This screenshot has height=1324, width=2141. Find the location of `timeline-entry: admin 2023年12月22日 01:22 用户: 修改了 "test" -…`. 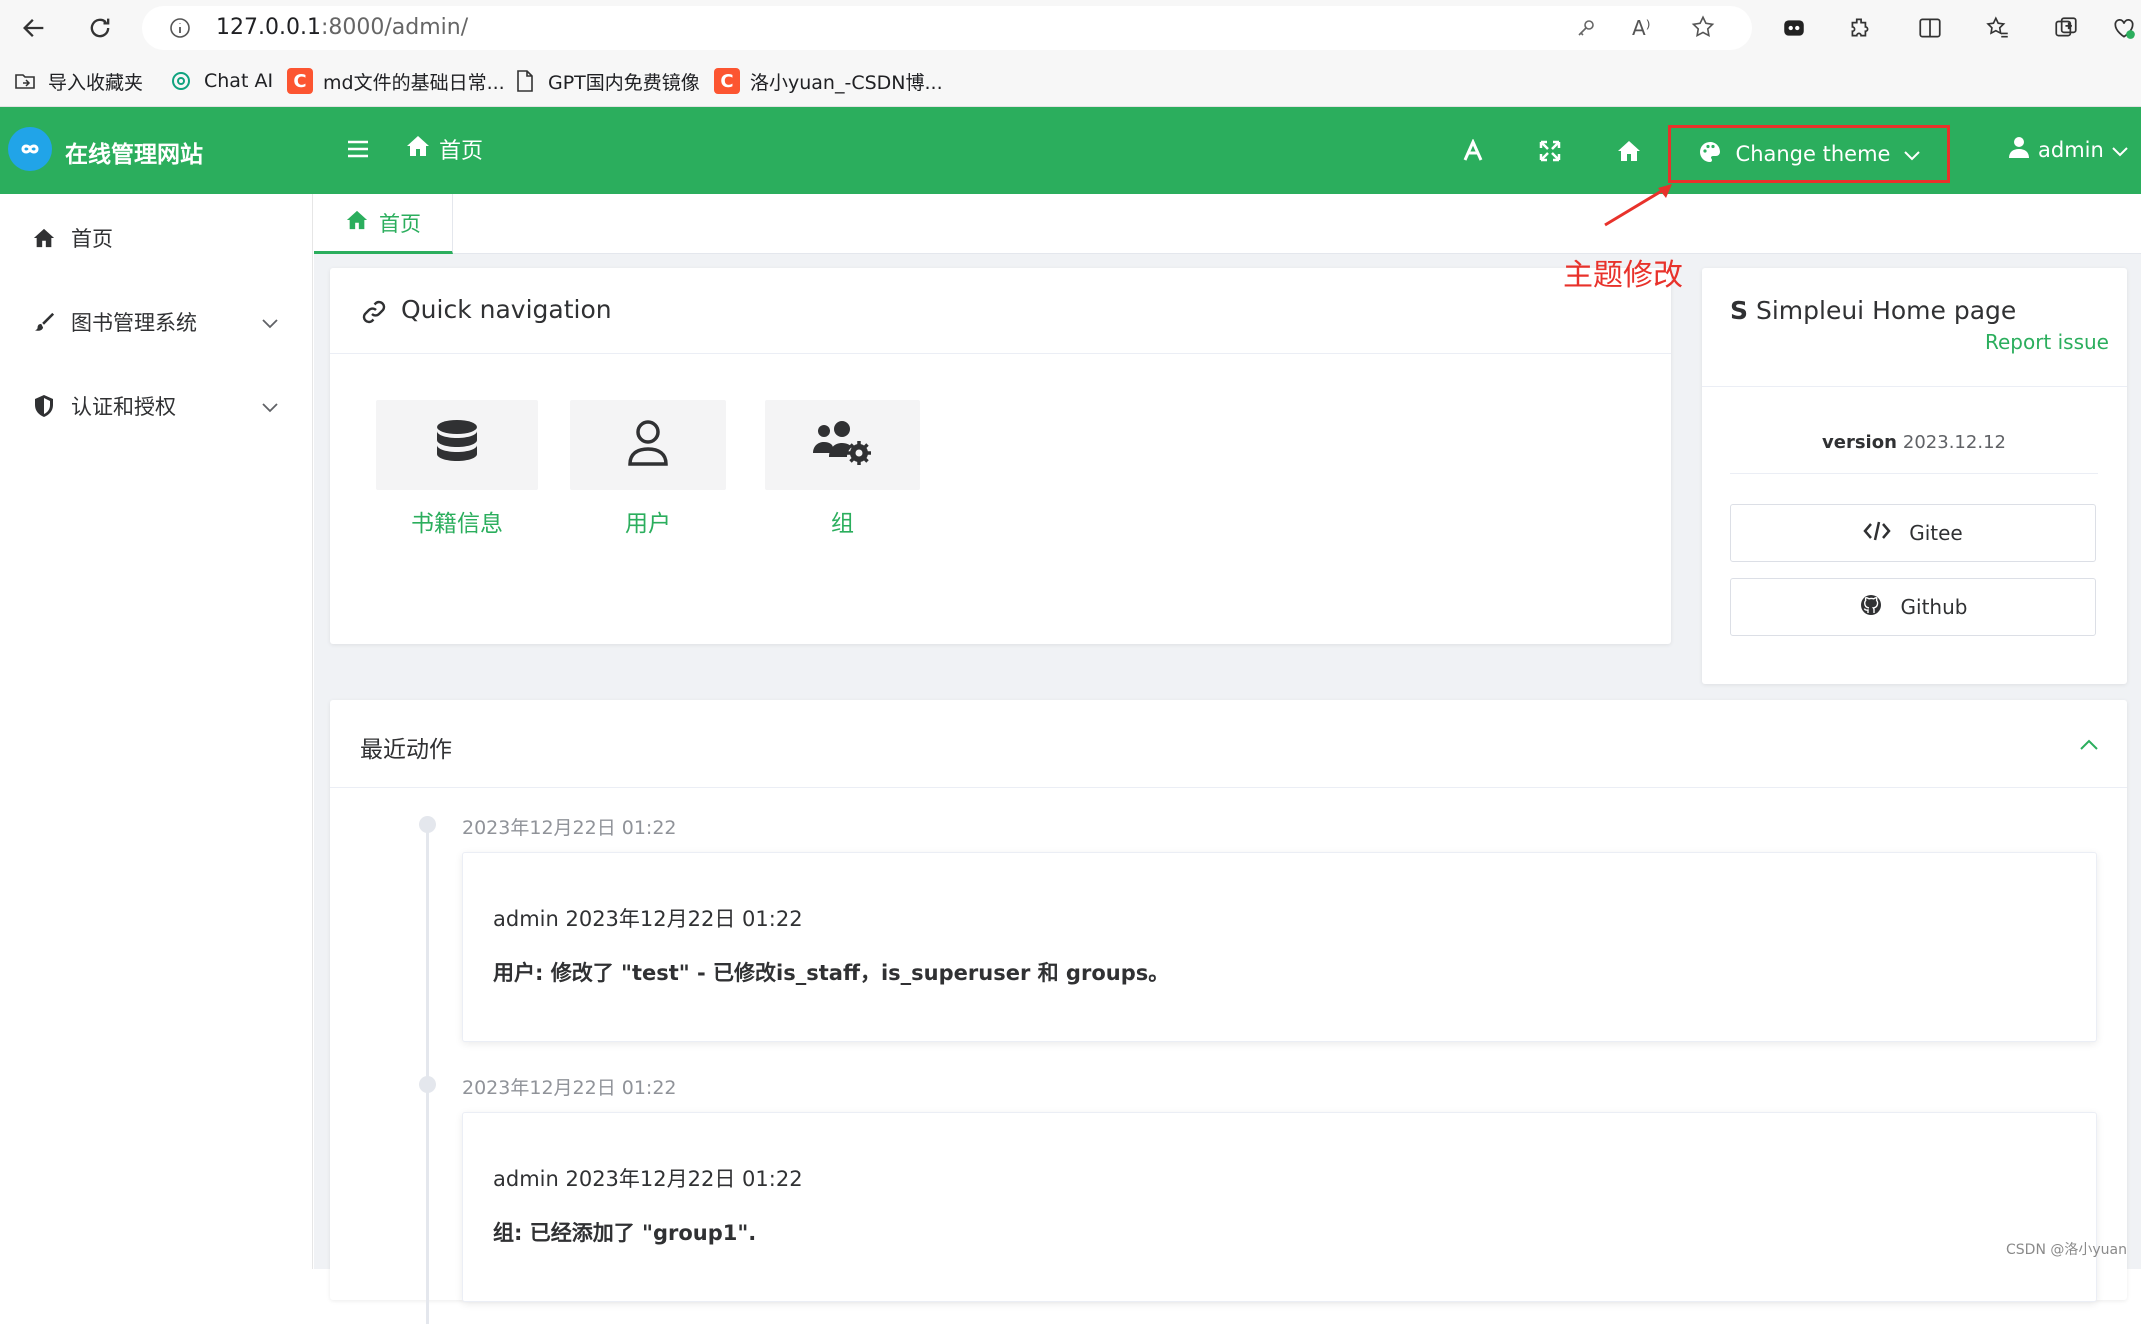

timeline-entry: admin 2023年12月22日 01:22 用户: 修改了 "test" -… is located at coordinates (1279, 947).